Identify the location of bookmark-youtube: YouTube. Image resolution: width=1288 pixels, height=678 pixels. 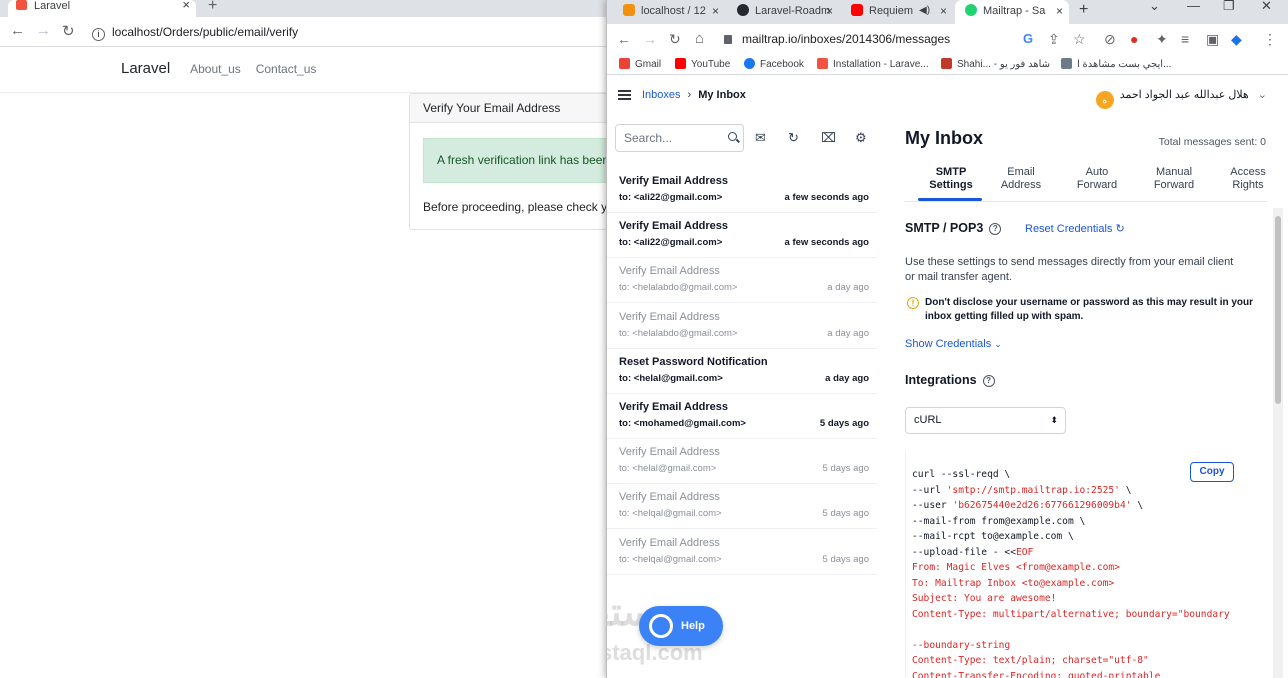
(702, 64).